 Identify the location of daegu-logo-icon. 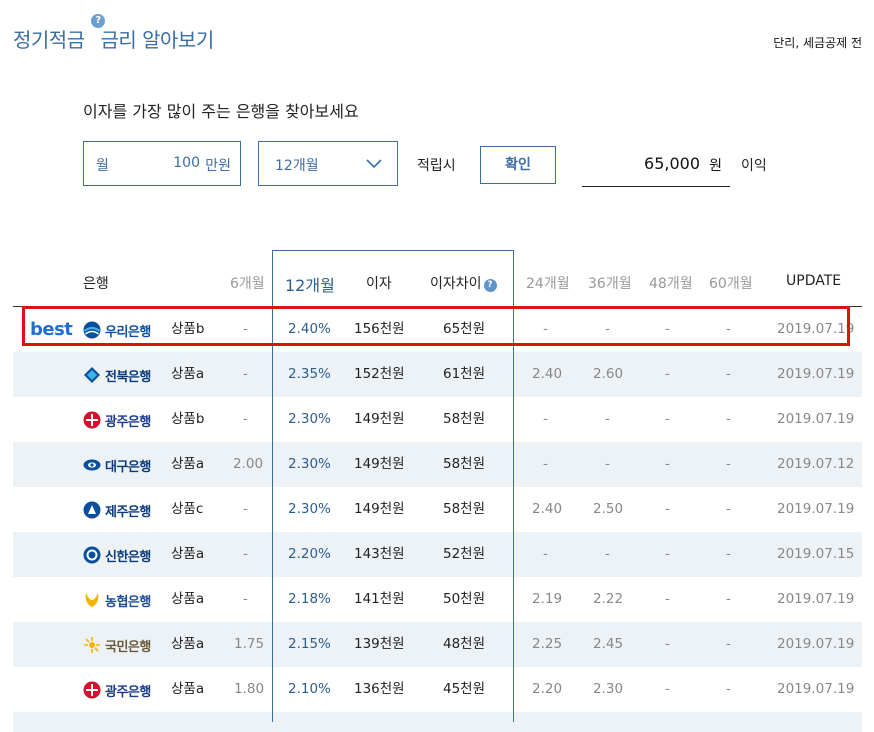
(92, 465).